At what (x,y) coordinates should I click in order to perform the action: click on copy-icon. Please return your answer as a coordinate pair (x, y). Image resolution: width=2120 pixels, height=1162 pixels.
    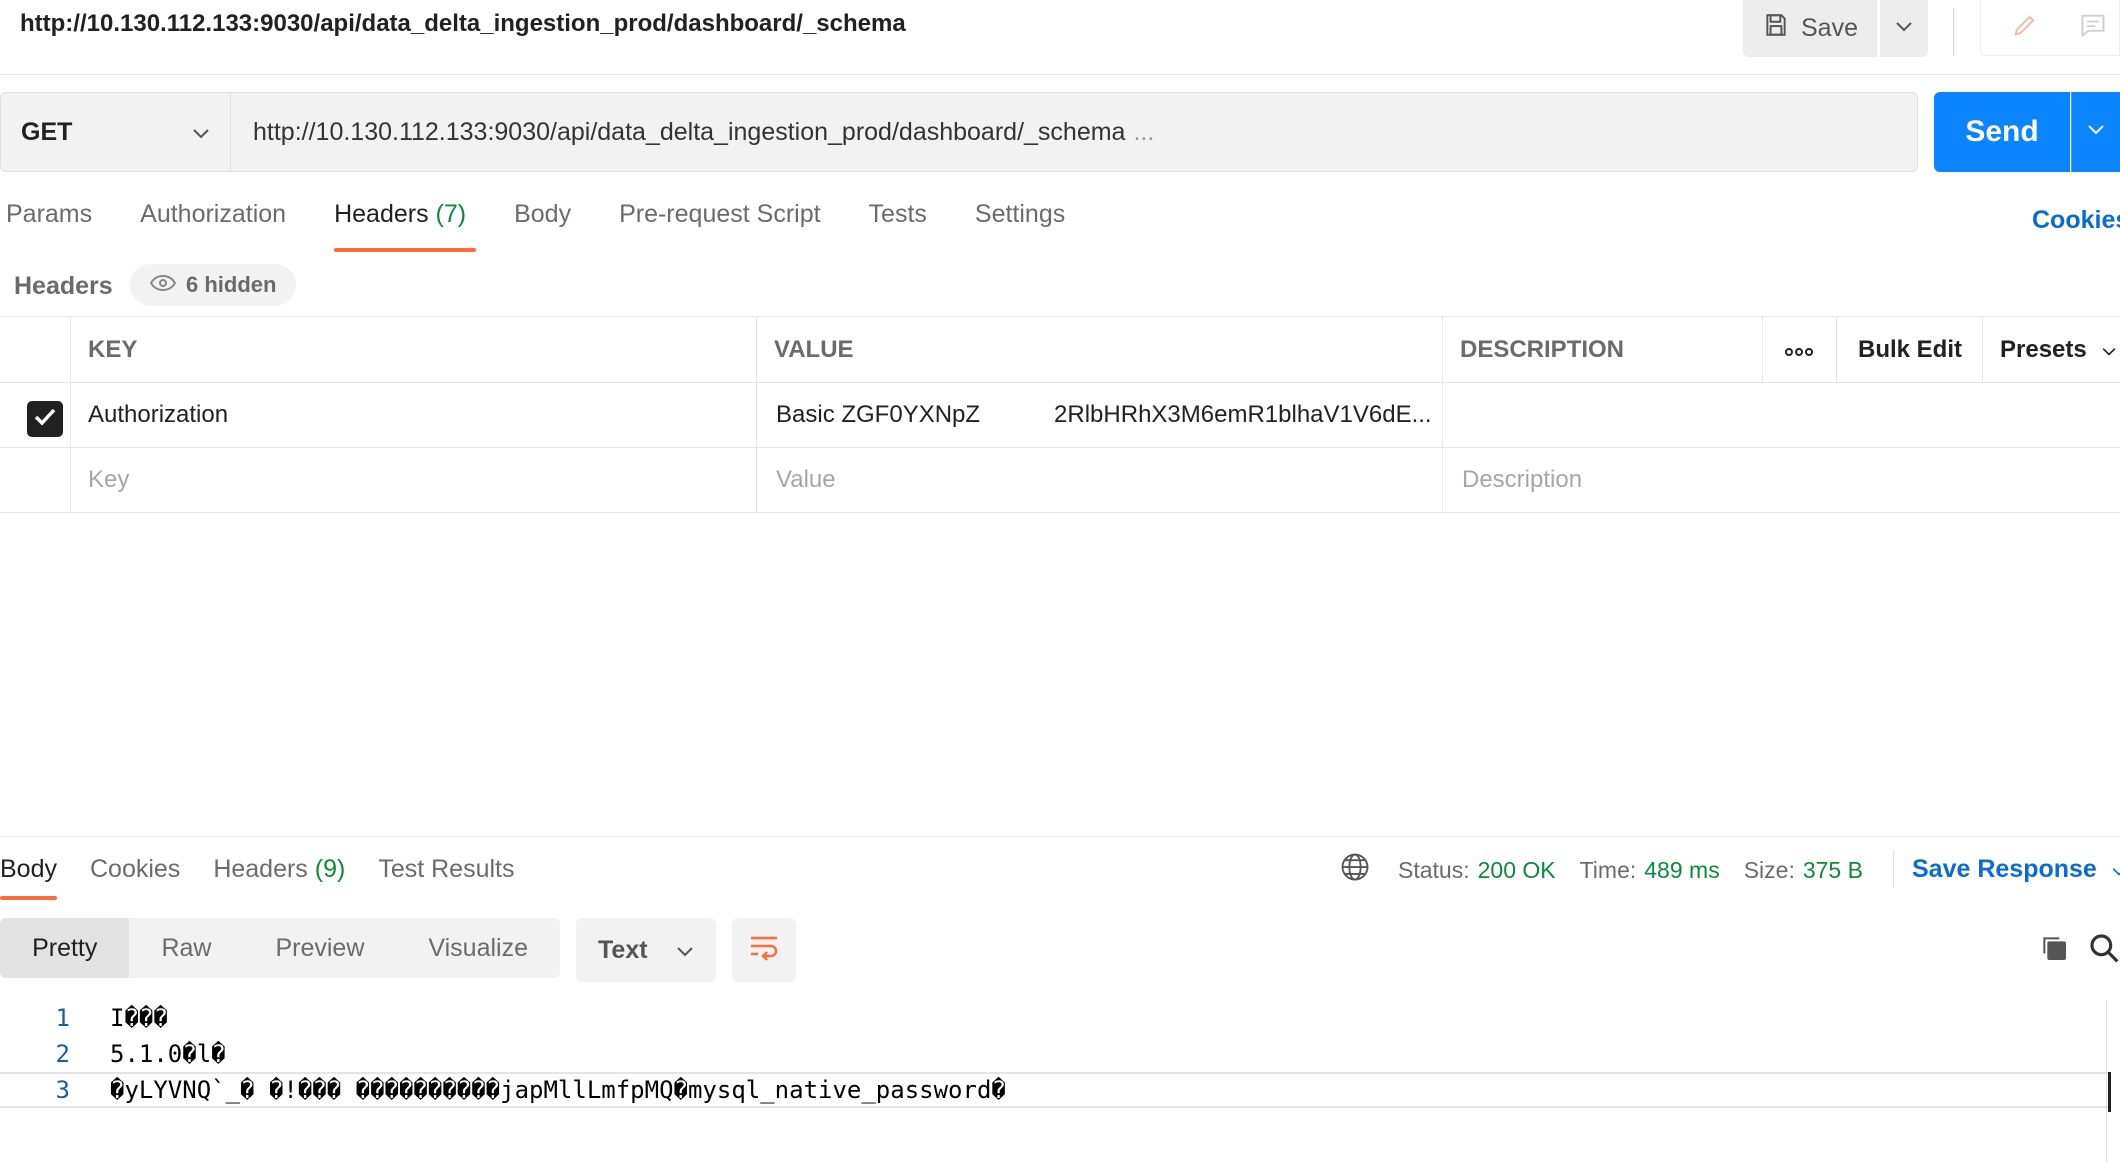
    Looking at the image, I should click on (2054, 950).